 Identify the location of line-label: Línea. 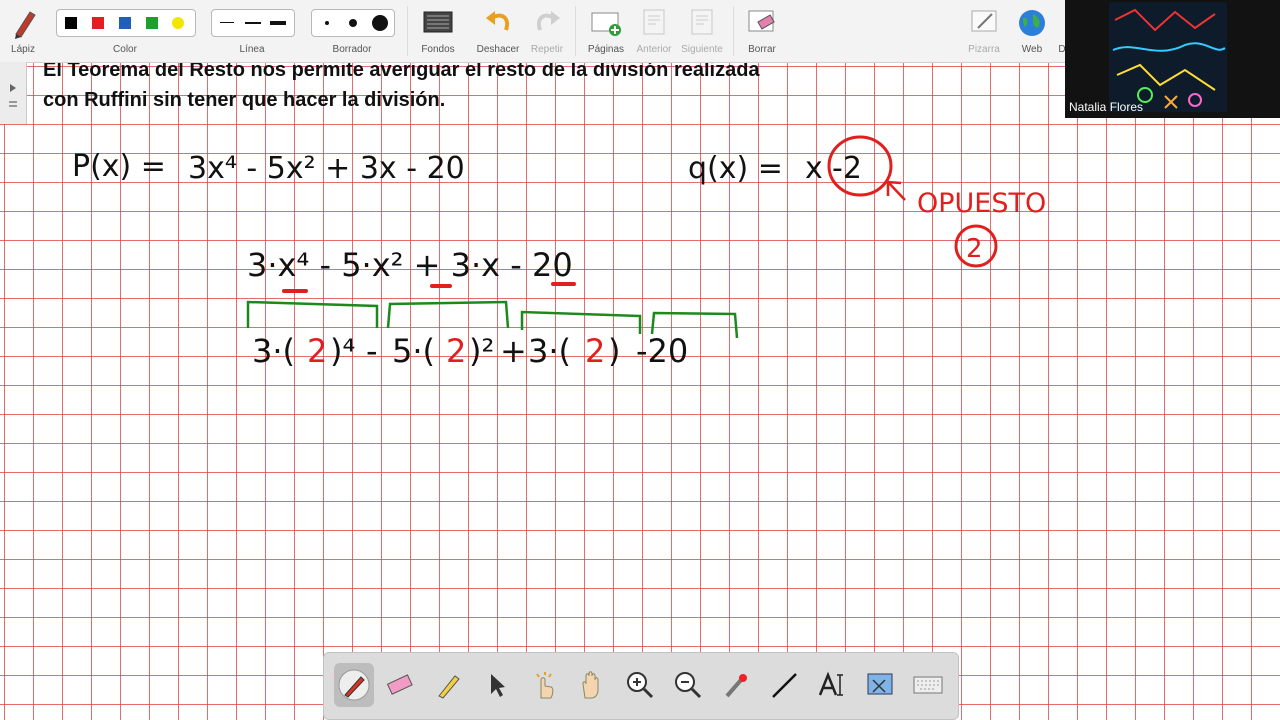
(252, 49).